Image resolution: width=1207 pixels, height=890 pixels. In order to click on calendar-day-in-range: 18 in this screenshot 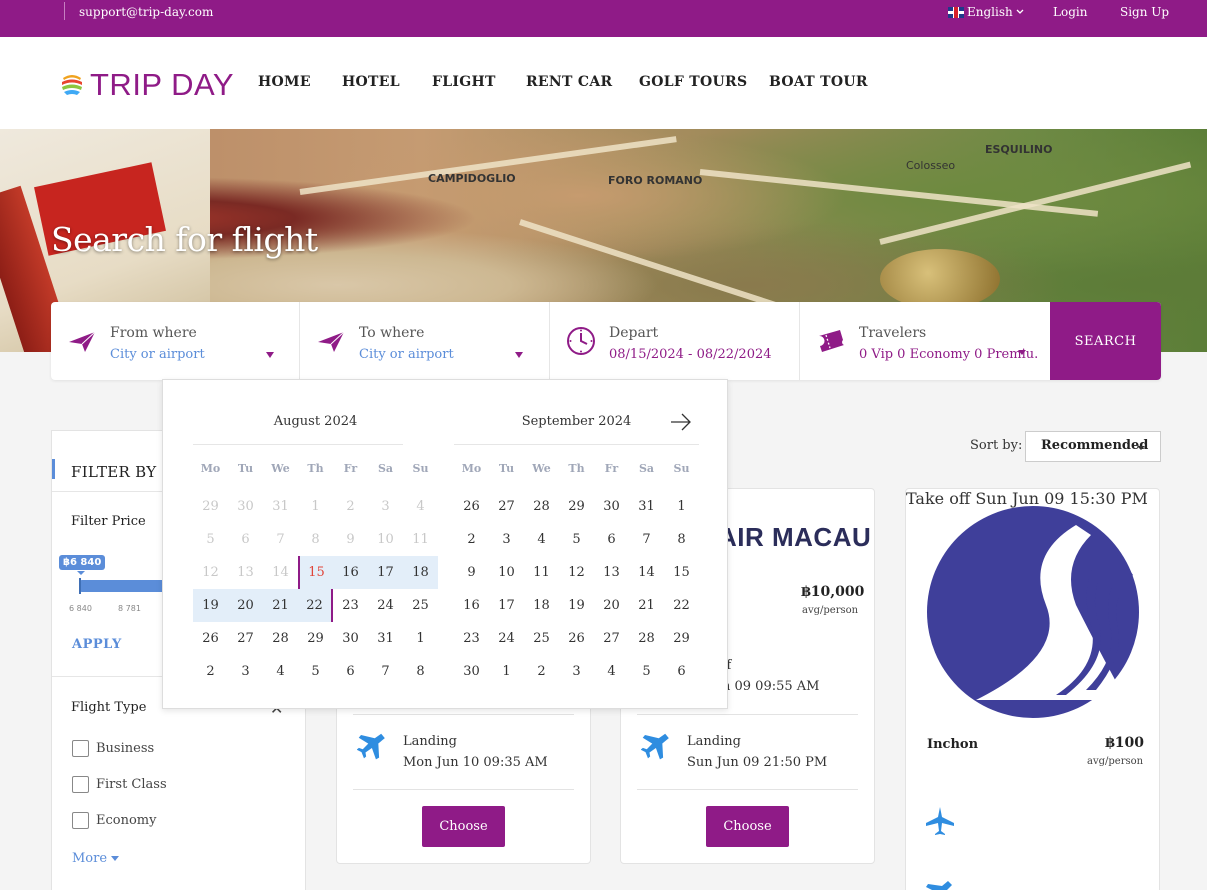, I will do `click(420, 572)`.